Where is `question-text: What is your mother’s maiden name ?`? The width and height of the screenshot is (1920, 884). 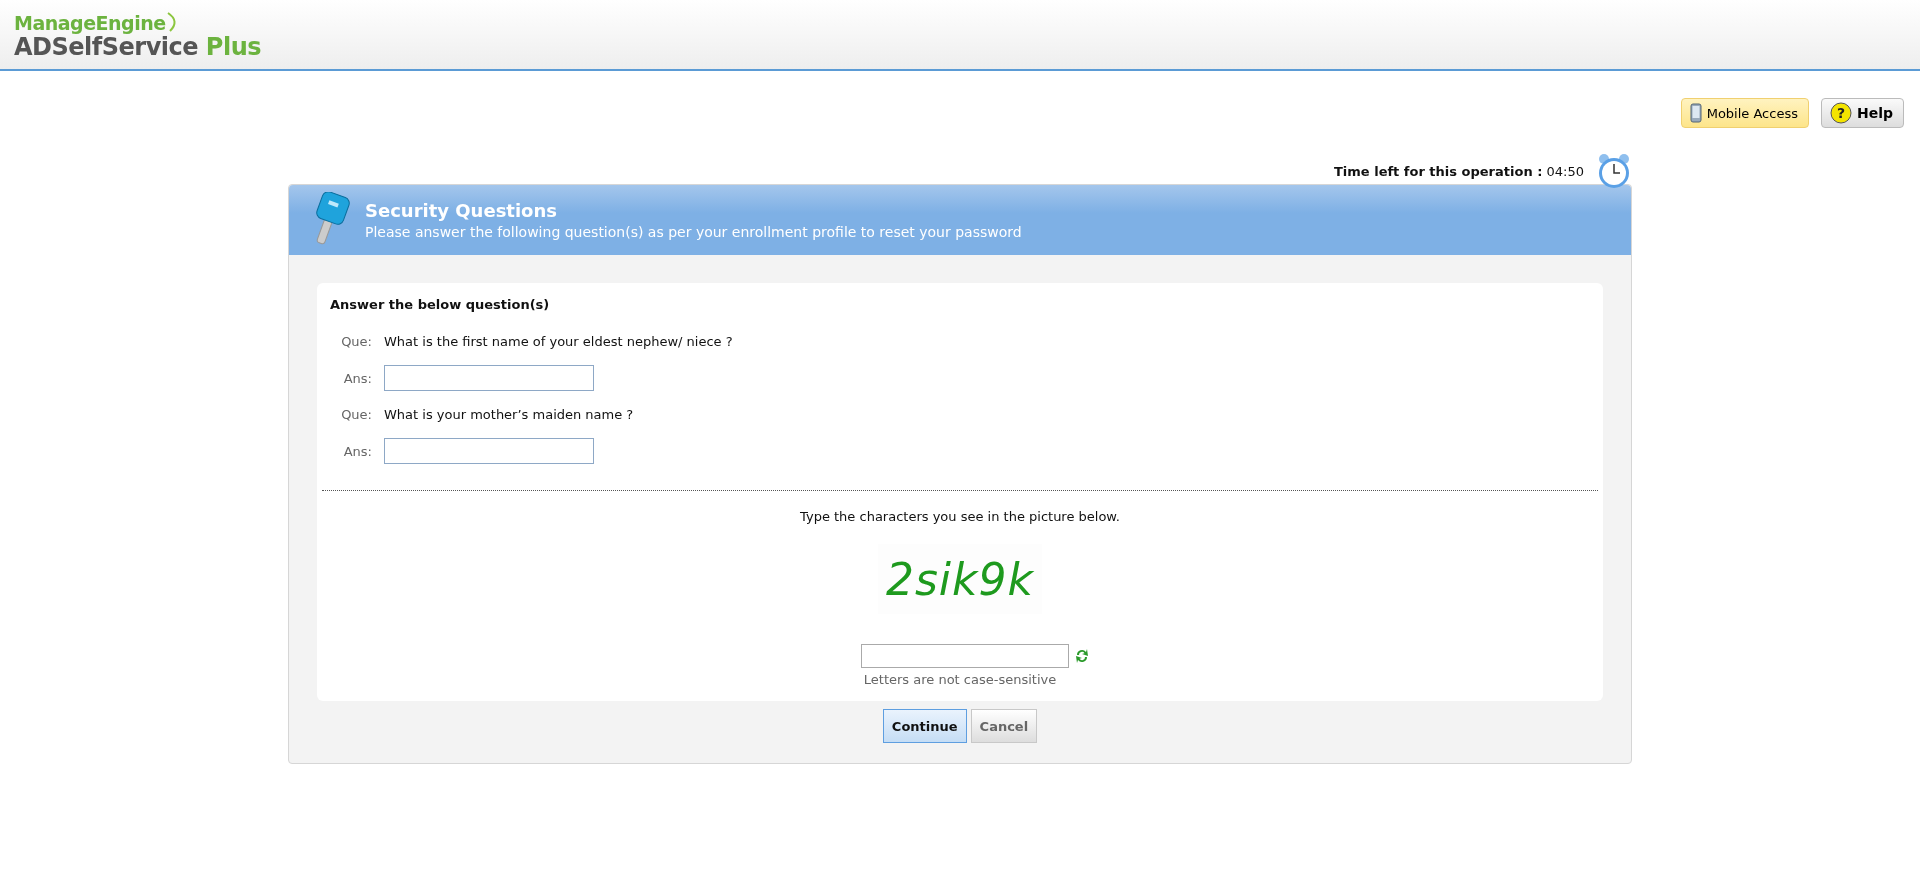
question-text: What is your mother’s maiden name ? is located at coordinates (509, 414).